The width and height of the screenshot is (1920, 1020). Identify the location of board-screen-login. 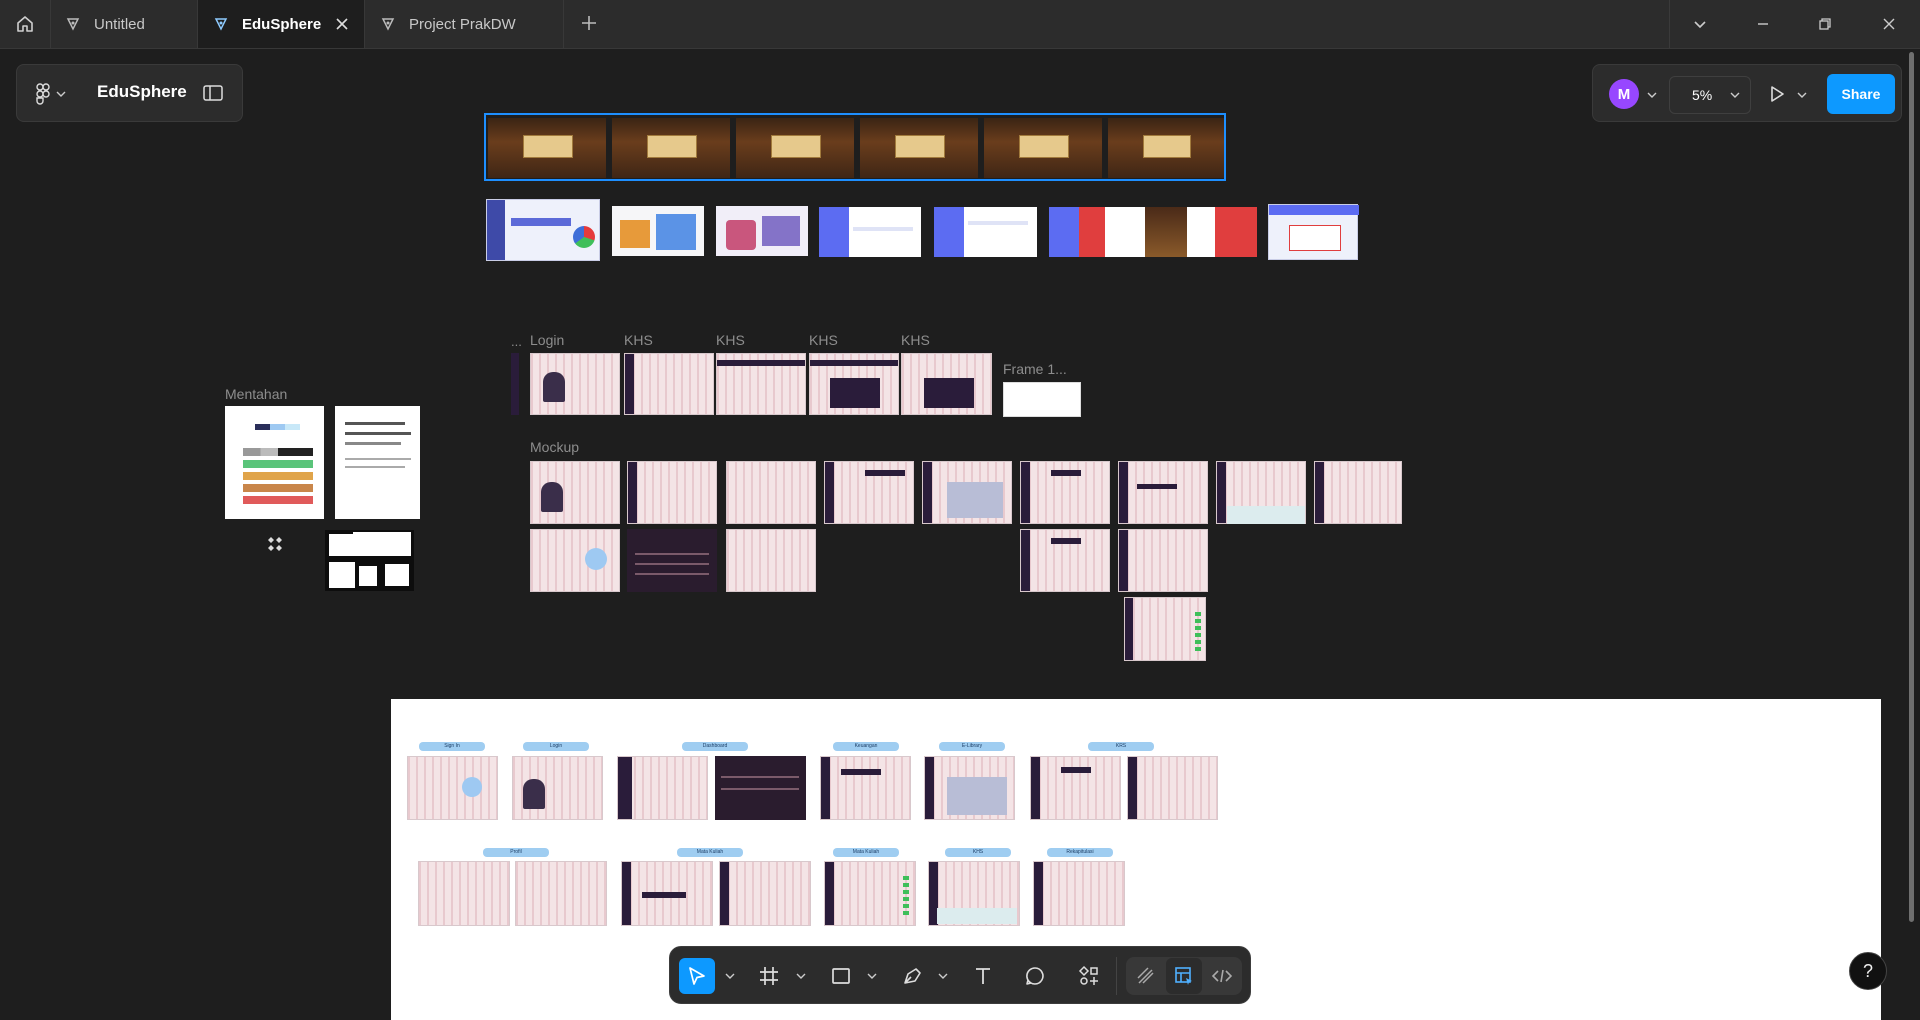
(557, 788).